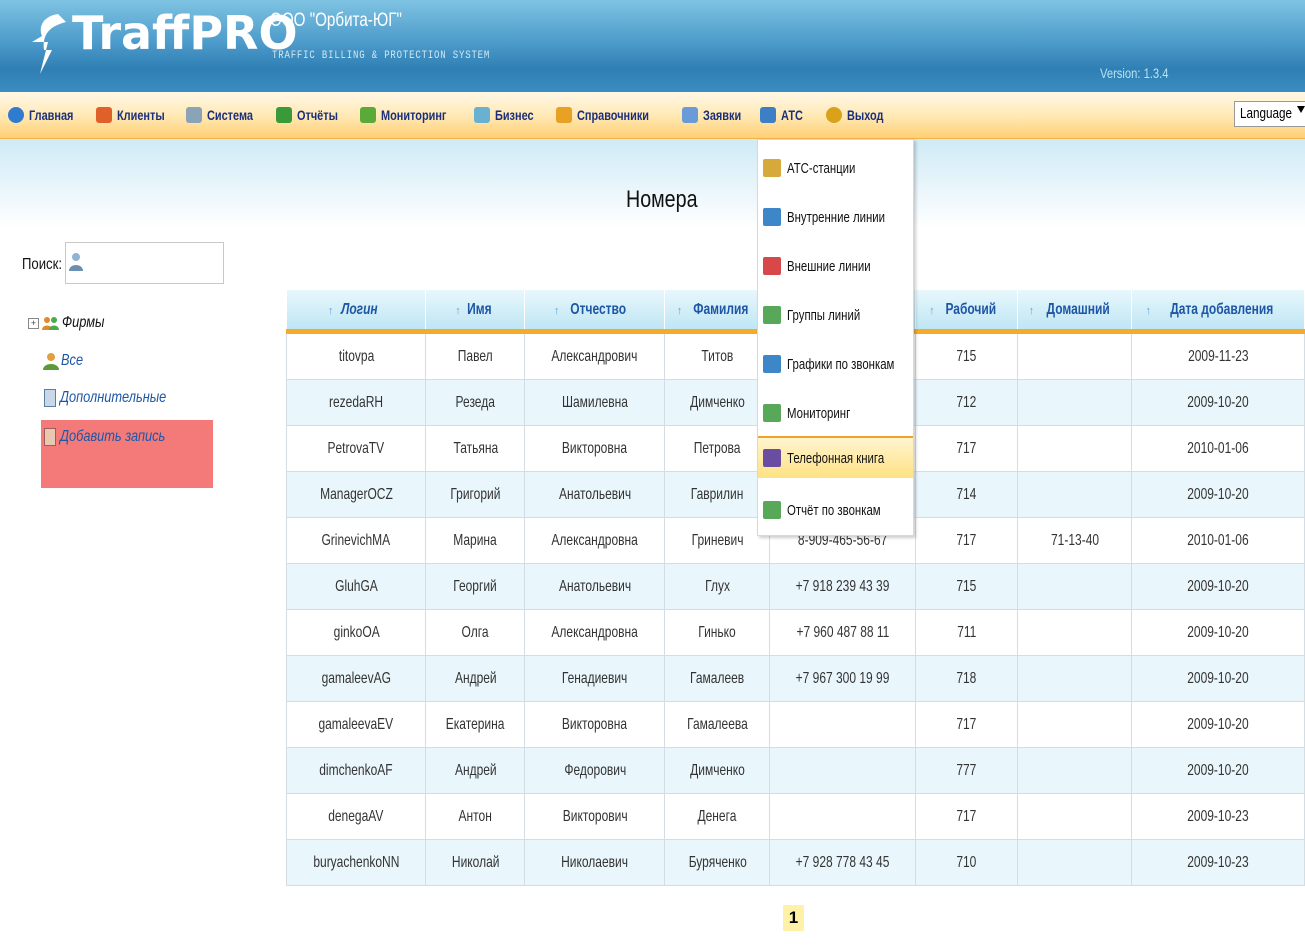  Describe the element at coordinates (835, 364) in the screenshot. I see `dropdown-item-4: Графики по звонкам` at that location.